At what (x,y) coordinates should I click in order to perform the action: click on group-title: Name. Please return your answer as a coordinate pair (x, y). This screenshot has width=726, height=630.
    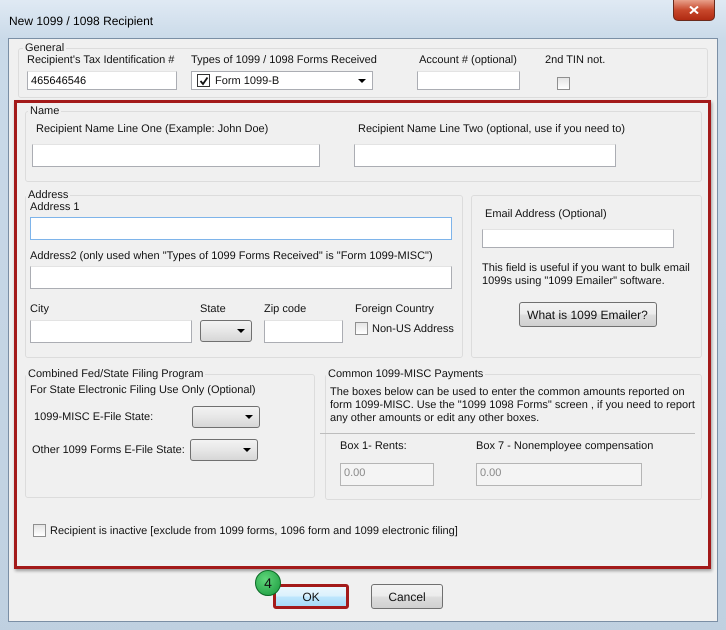
    Looking at the image, I should click on (44, 111).